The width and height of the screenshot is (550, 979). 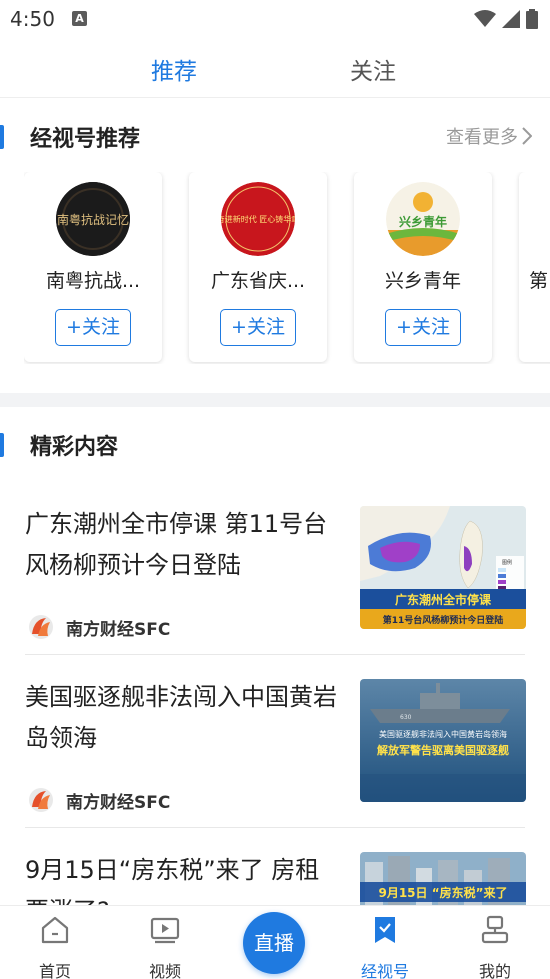 What do you see at coordinates (275, 400) in the screenshot?
I see `section-gap` at bounding box center [275, 400].